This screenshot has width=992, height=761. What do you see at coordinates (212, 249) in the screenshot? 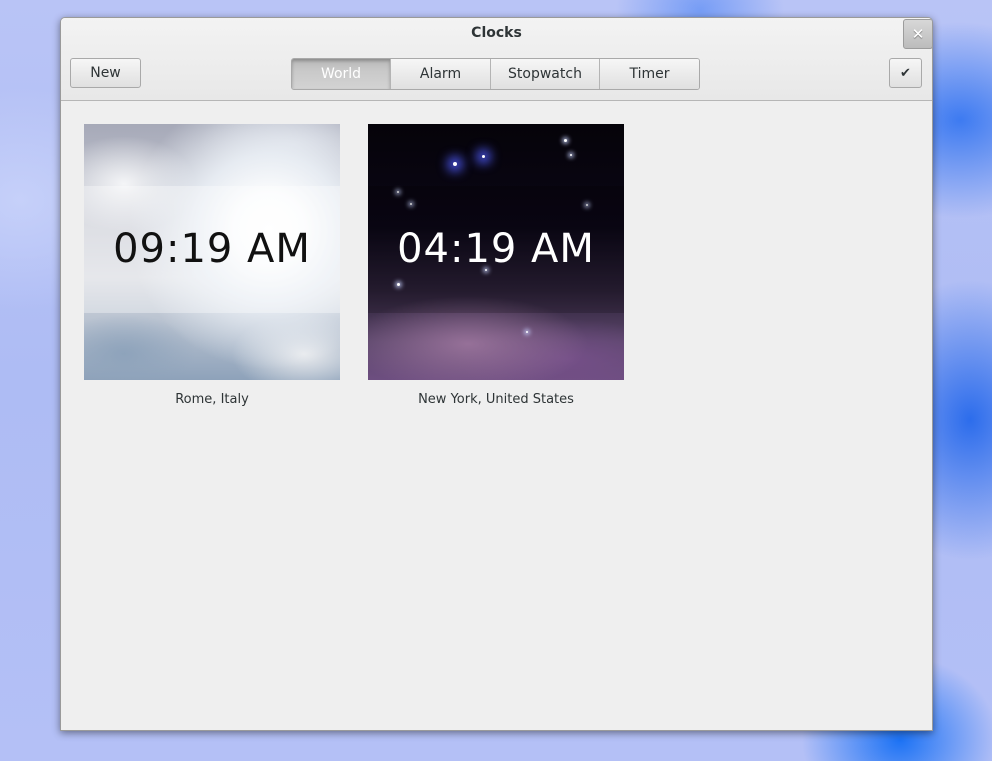
I see `clock-time: 09:19 AM` at bounding box center [212, 249].